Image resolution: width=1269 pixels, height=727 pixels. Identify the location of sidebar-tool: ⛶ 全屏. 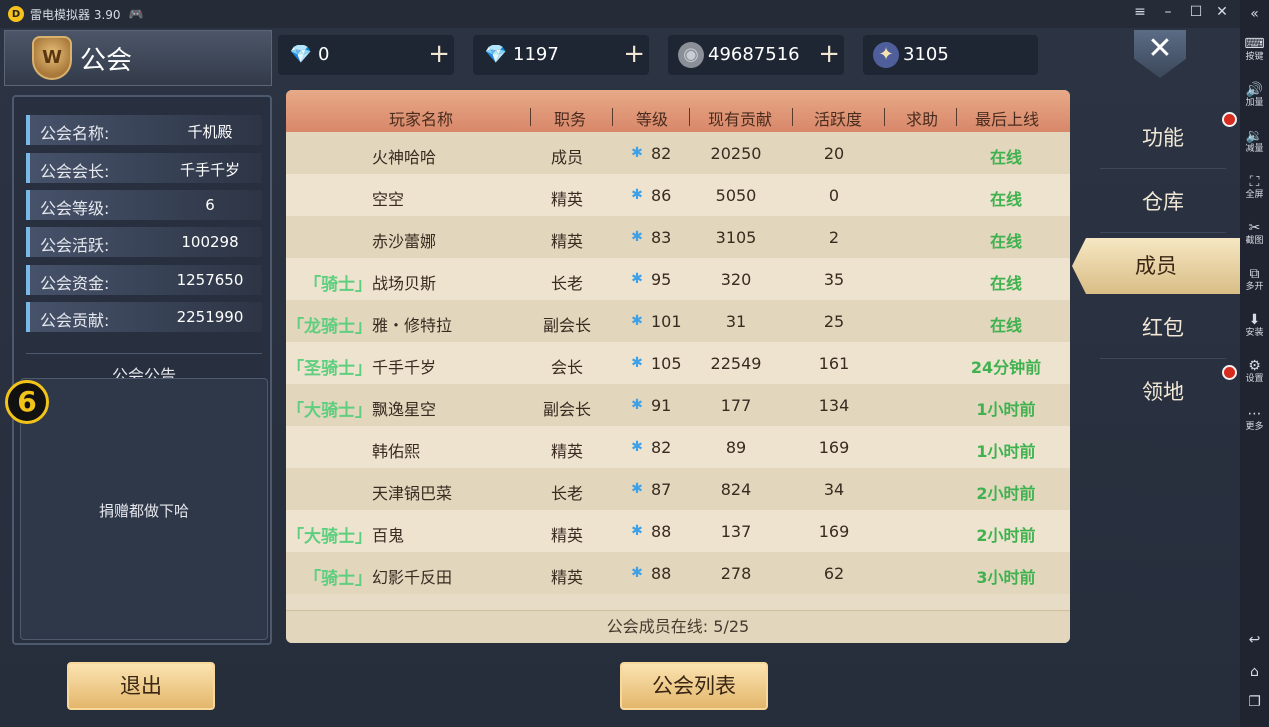
(1254, 187).